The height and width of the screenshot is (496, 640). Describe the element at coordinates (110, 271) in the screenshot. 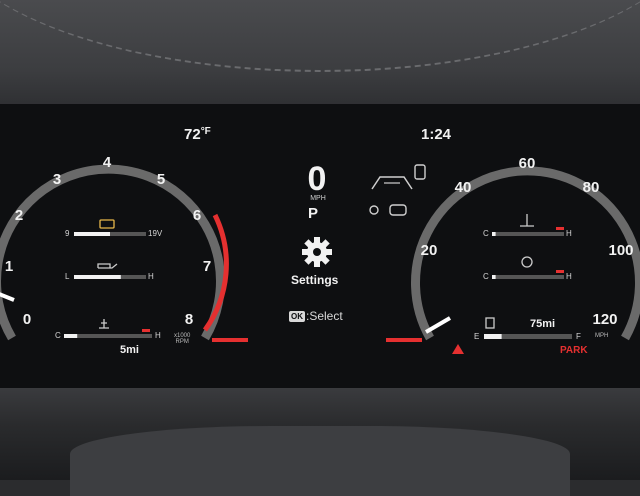

I see `oil-pressure-gauge` at that location.